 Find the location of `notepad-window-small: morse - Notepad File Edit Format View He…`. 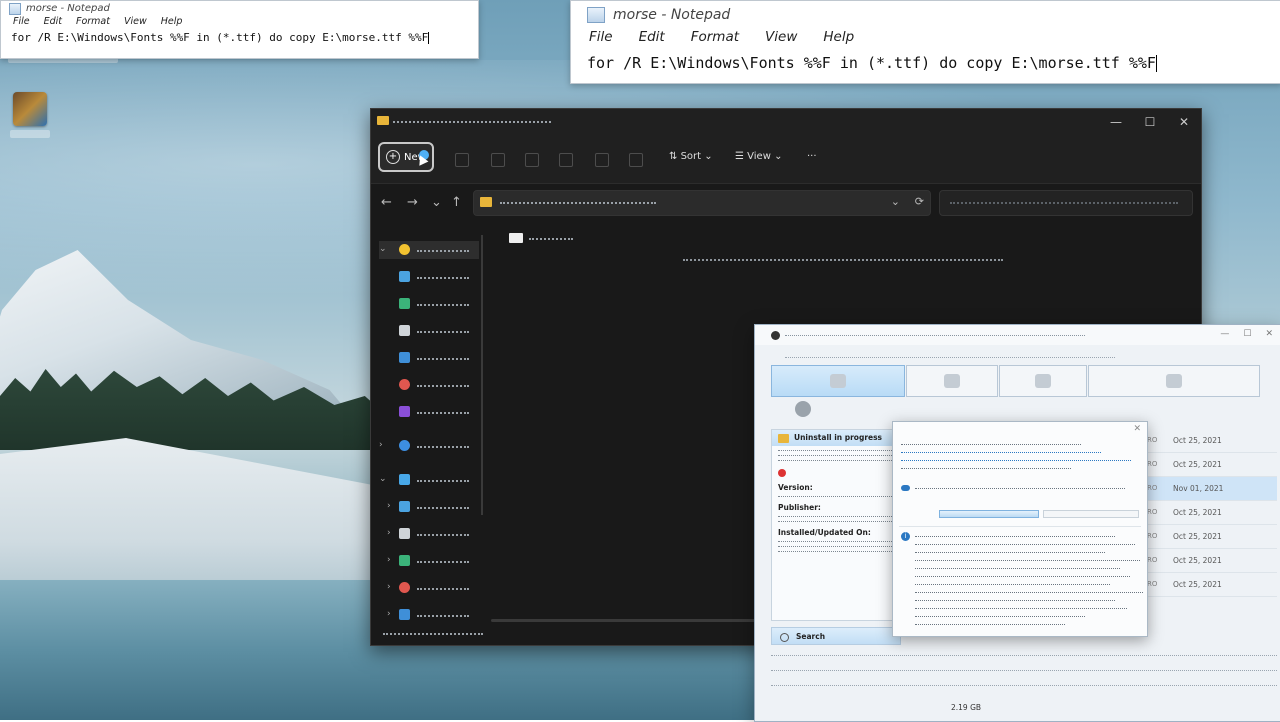

notepad-window-small: morse - Notepad File Edit Format View He… is located at coordinates (239, 29).